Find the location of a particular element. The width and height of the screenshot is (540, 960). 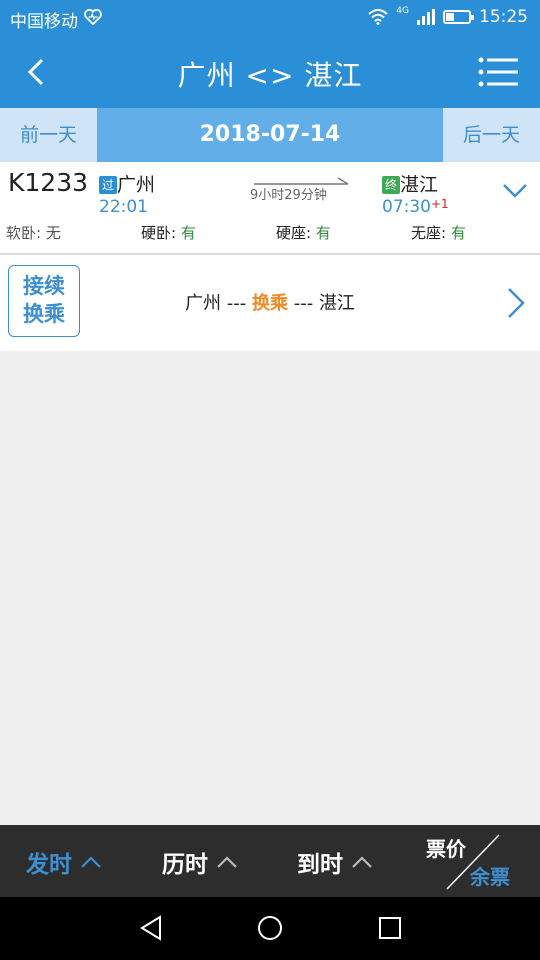

sort-by-duration: 历时 is located at coordinates (200, 862).